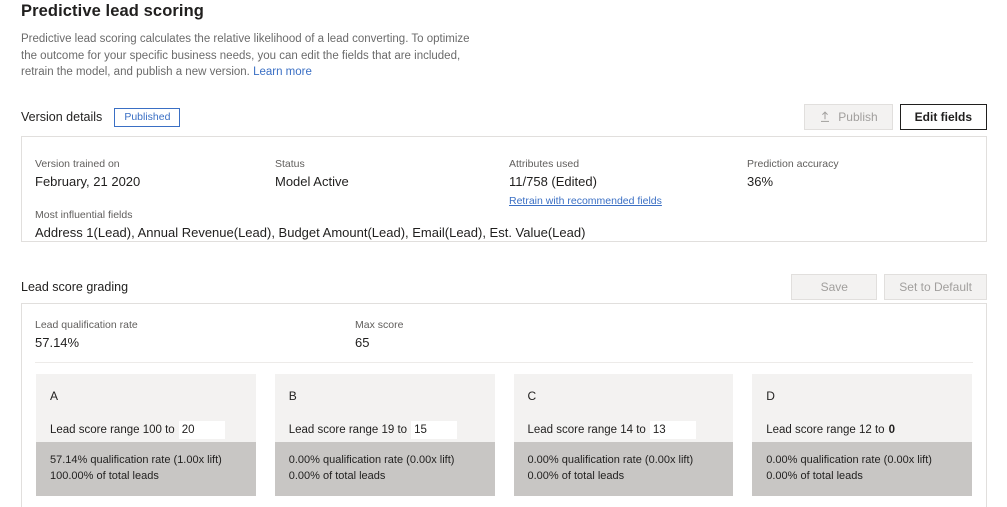  What do you see at coordinates (54, 396) in the screenshot?
I see `grade-letter: A` at bounding box center [54, 396].